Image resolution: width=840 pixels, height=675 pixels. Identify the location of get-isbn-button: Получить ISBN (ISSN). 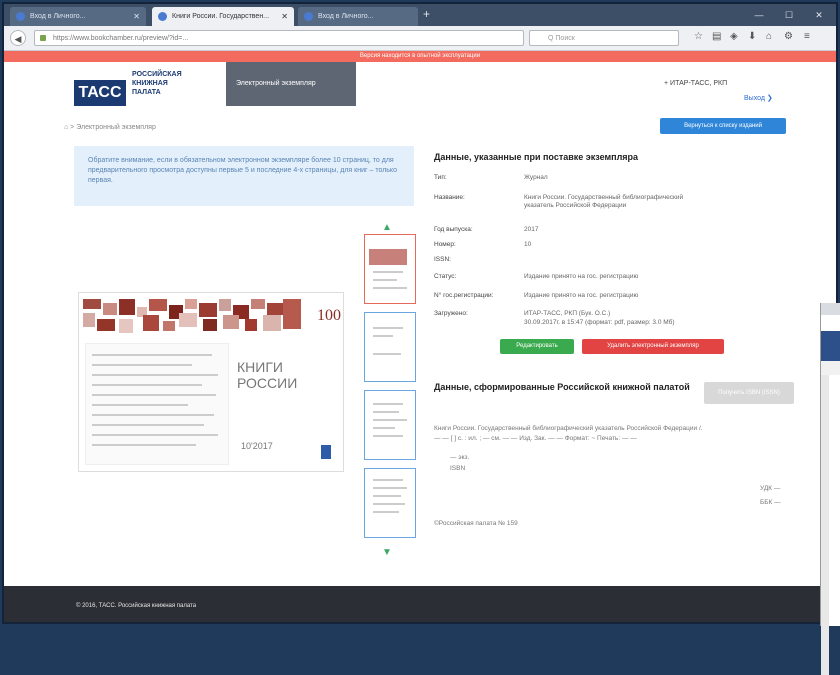
(749, 393).